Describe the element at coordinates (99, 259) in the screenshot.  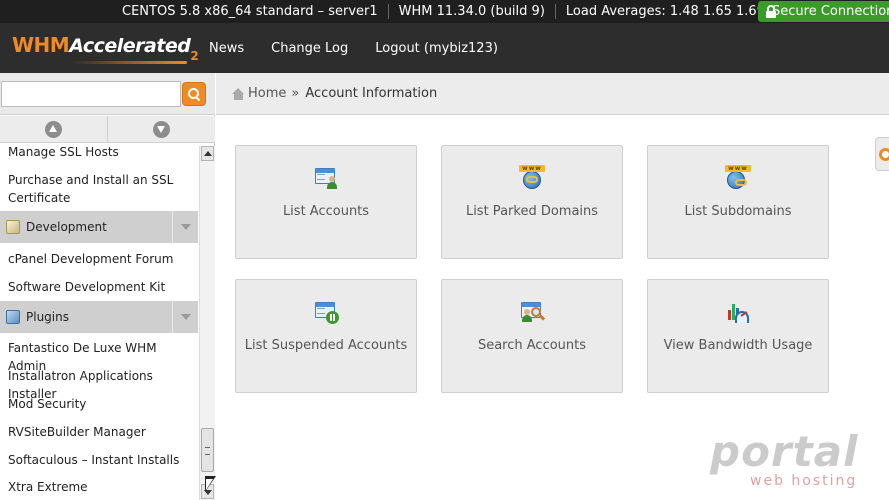
I see `sidebar-item-cpanel-dev-forum: cPanel Development Forum` at that location.